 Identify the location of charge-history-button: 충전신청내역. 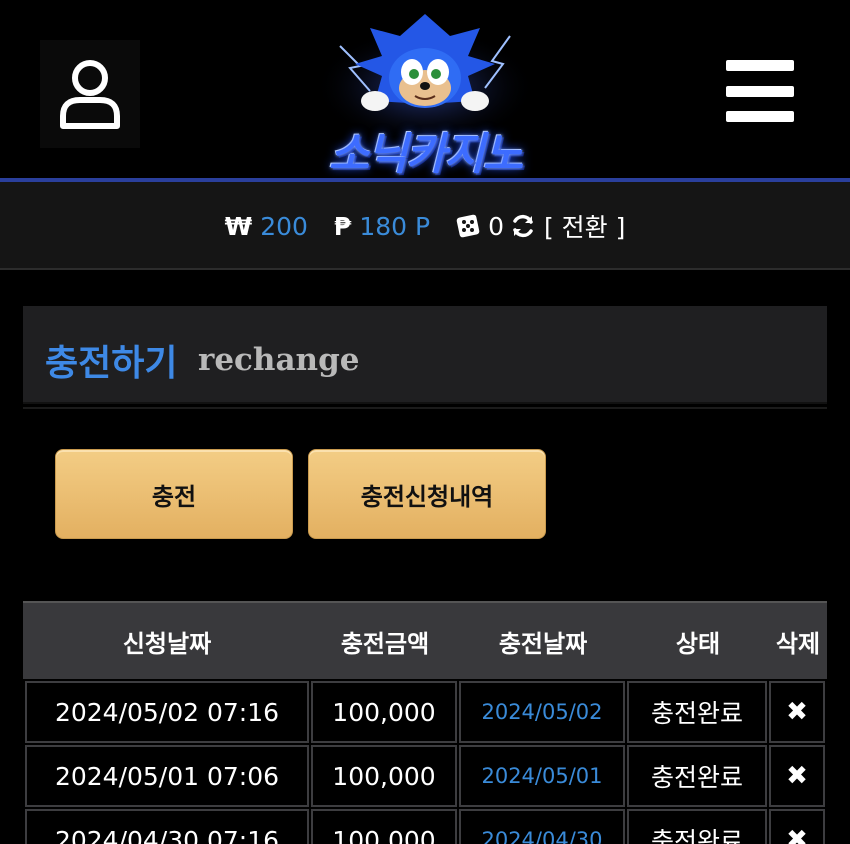
(427, 494).